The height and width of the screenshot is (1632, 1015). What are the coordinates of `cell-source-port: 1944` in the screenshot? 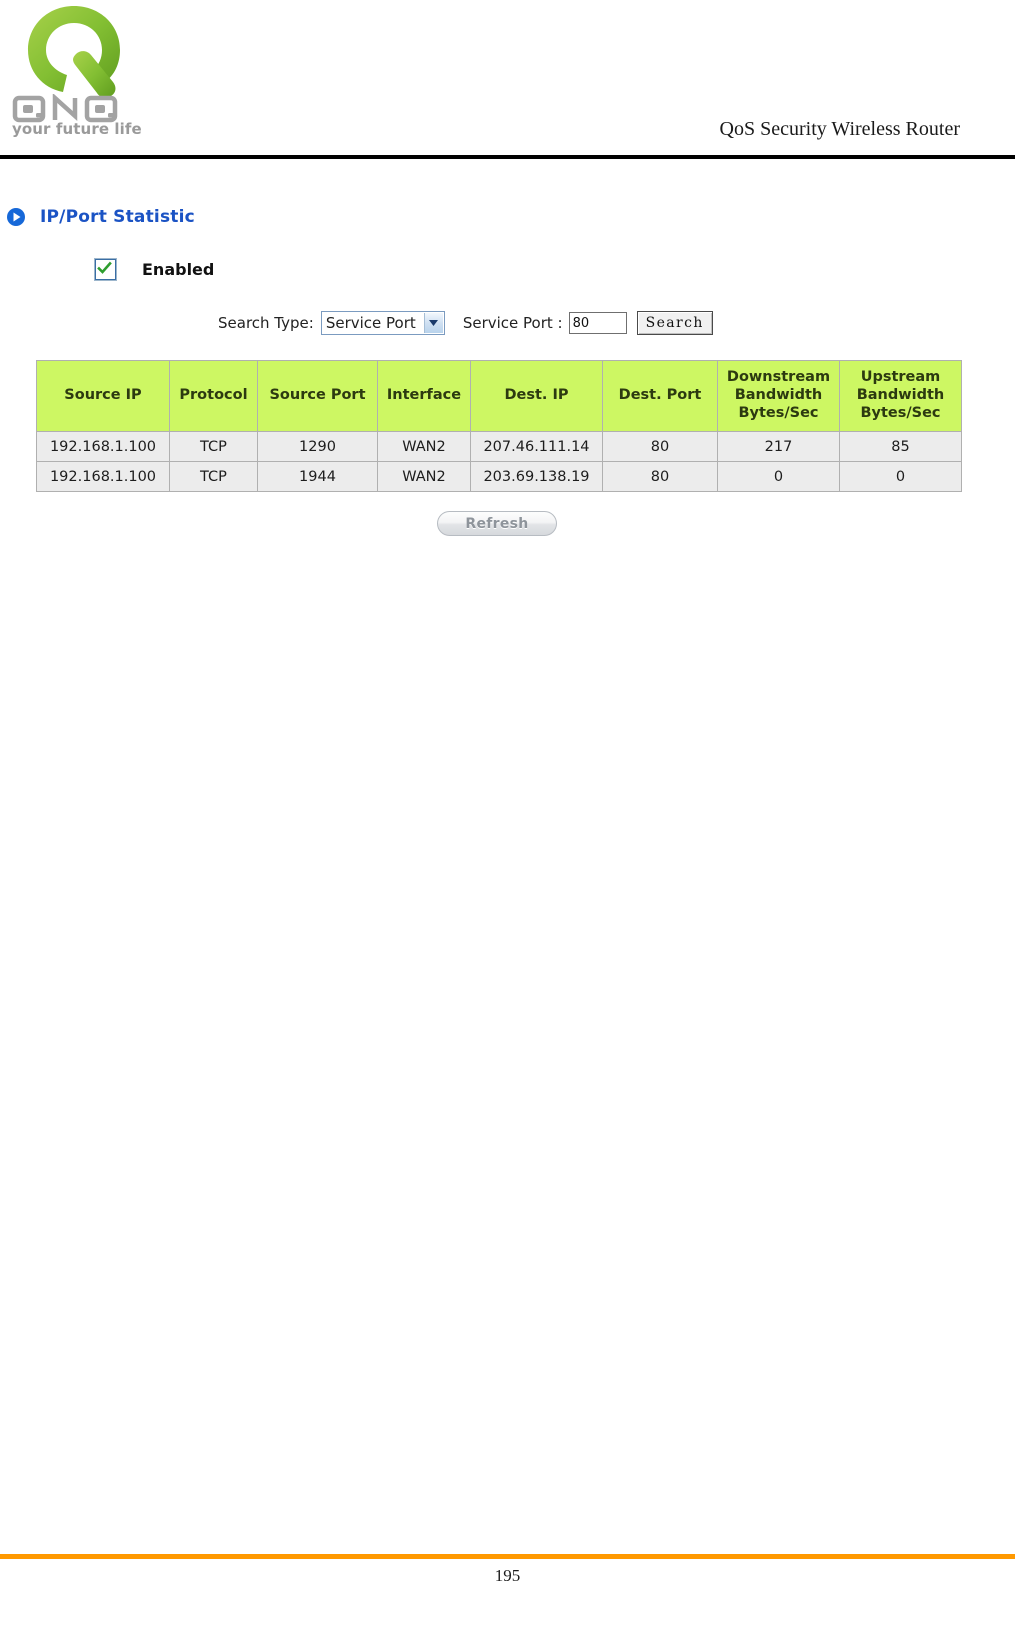 It's located at (317, 476).